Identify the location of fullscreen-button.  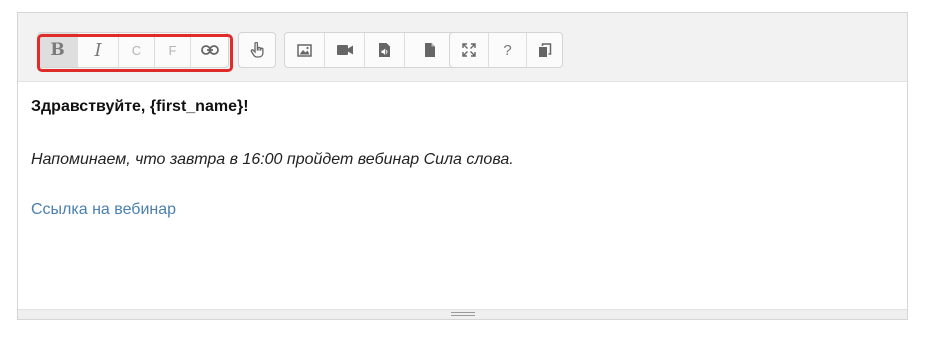
(469, 50).